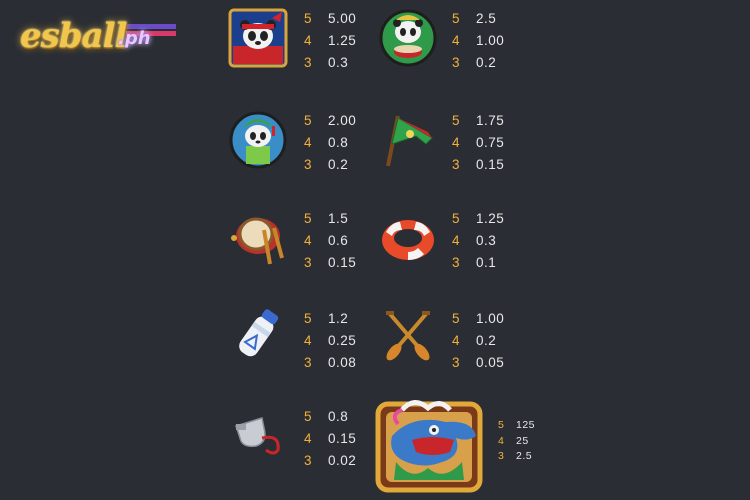 The image size is (750, 500). Describe the element at coordinates (258, 140) in the screenshot. I see `panda-green-vest-icon` at that location.